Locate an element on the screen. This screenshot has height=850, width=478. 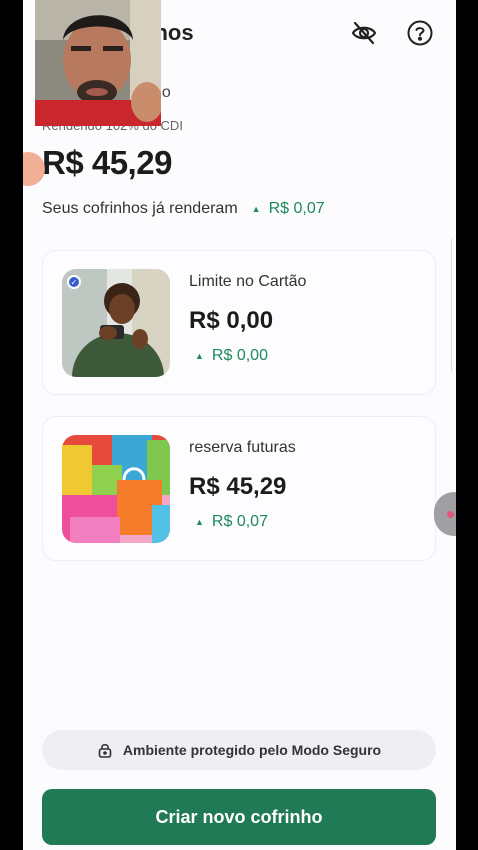
piggy-thumbnail: ✓ is located at coordinates (116, 323).